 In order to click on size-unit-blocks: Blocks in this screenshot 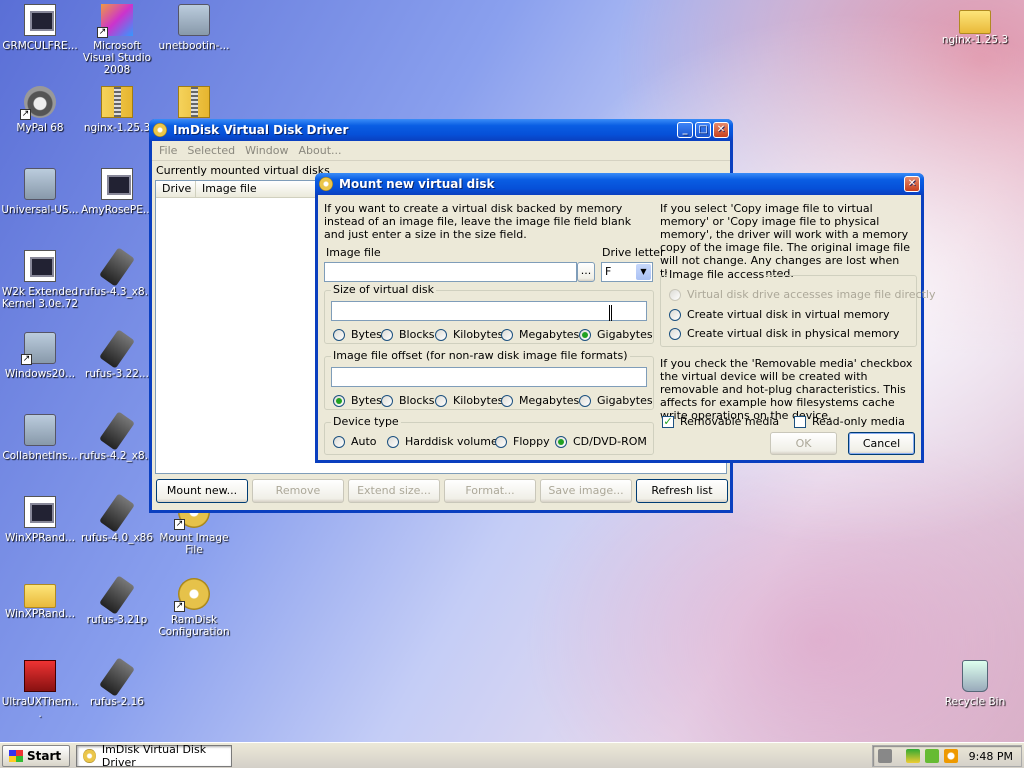, I will do `click(407, 334)`.